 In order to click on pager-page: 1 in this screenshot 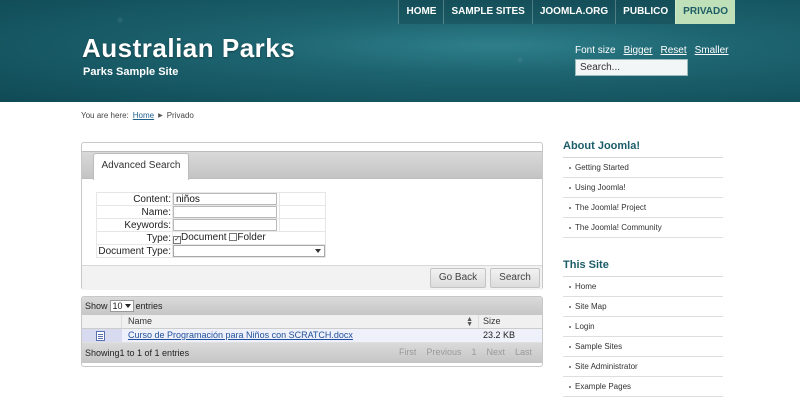, I will do `click(473, 352)`.